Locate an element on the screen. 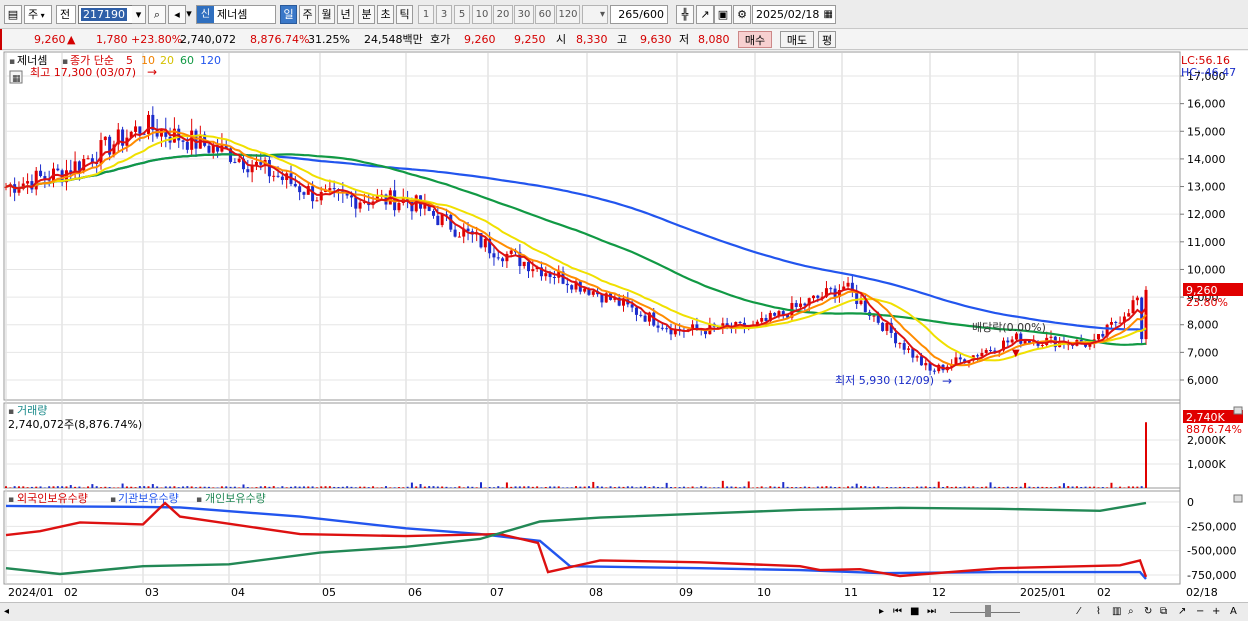 Image resolution: width=1248 pixels, height=621 pixels. draw-line-icon: ⁄ is located at coordinates (1084, 612).